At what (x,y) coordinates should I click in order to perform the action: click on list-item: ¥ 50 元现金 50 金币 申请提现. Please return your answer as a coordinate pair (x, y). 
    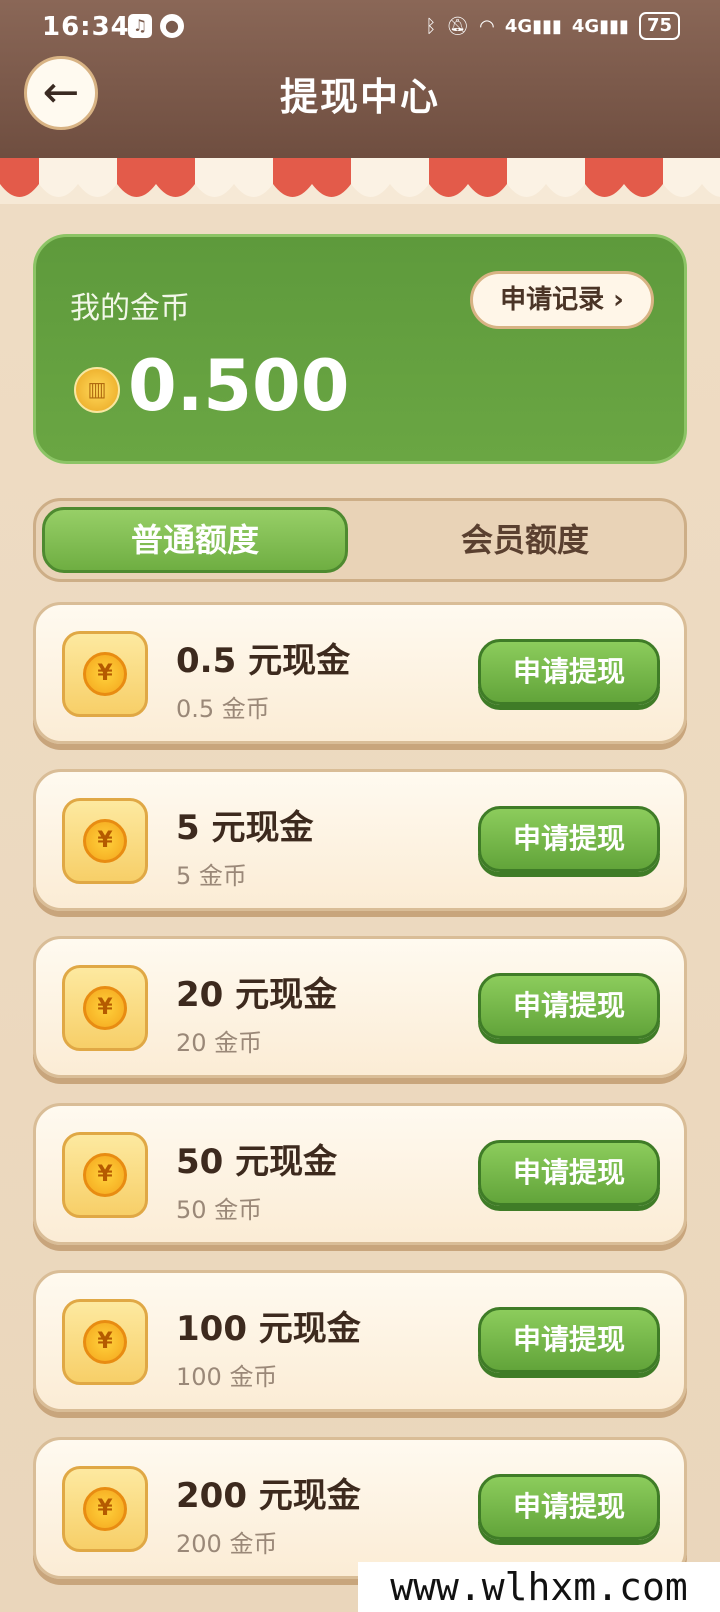
    Looking at the image, I should click on (360, 1174).